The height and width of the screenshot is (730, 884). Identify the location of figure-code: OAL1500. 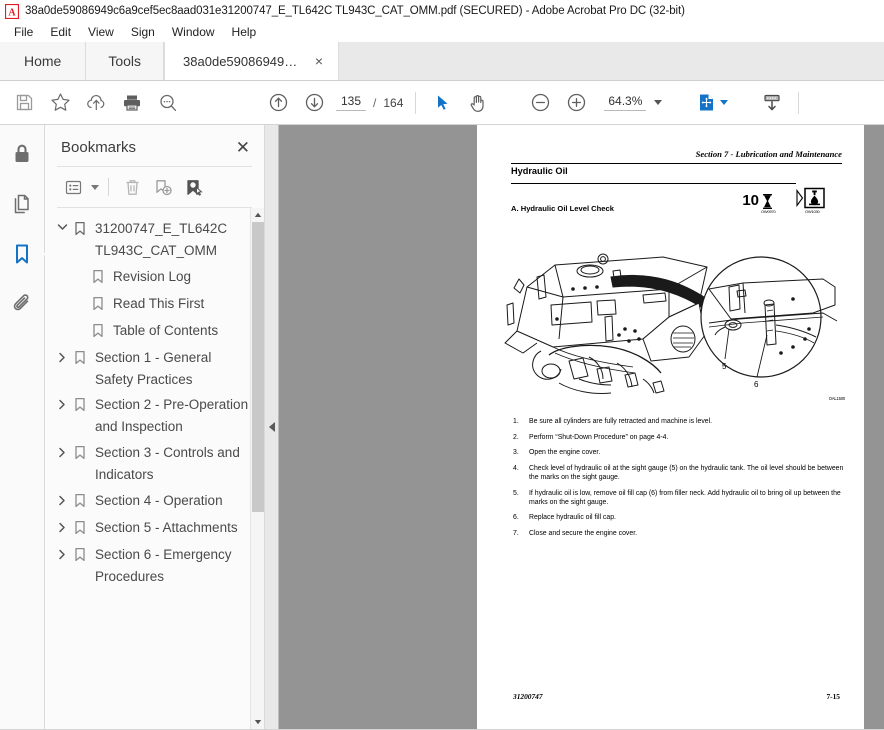
(837, 398).